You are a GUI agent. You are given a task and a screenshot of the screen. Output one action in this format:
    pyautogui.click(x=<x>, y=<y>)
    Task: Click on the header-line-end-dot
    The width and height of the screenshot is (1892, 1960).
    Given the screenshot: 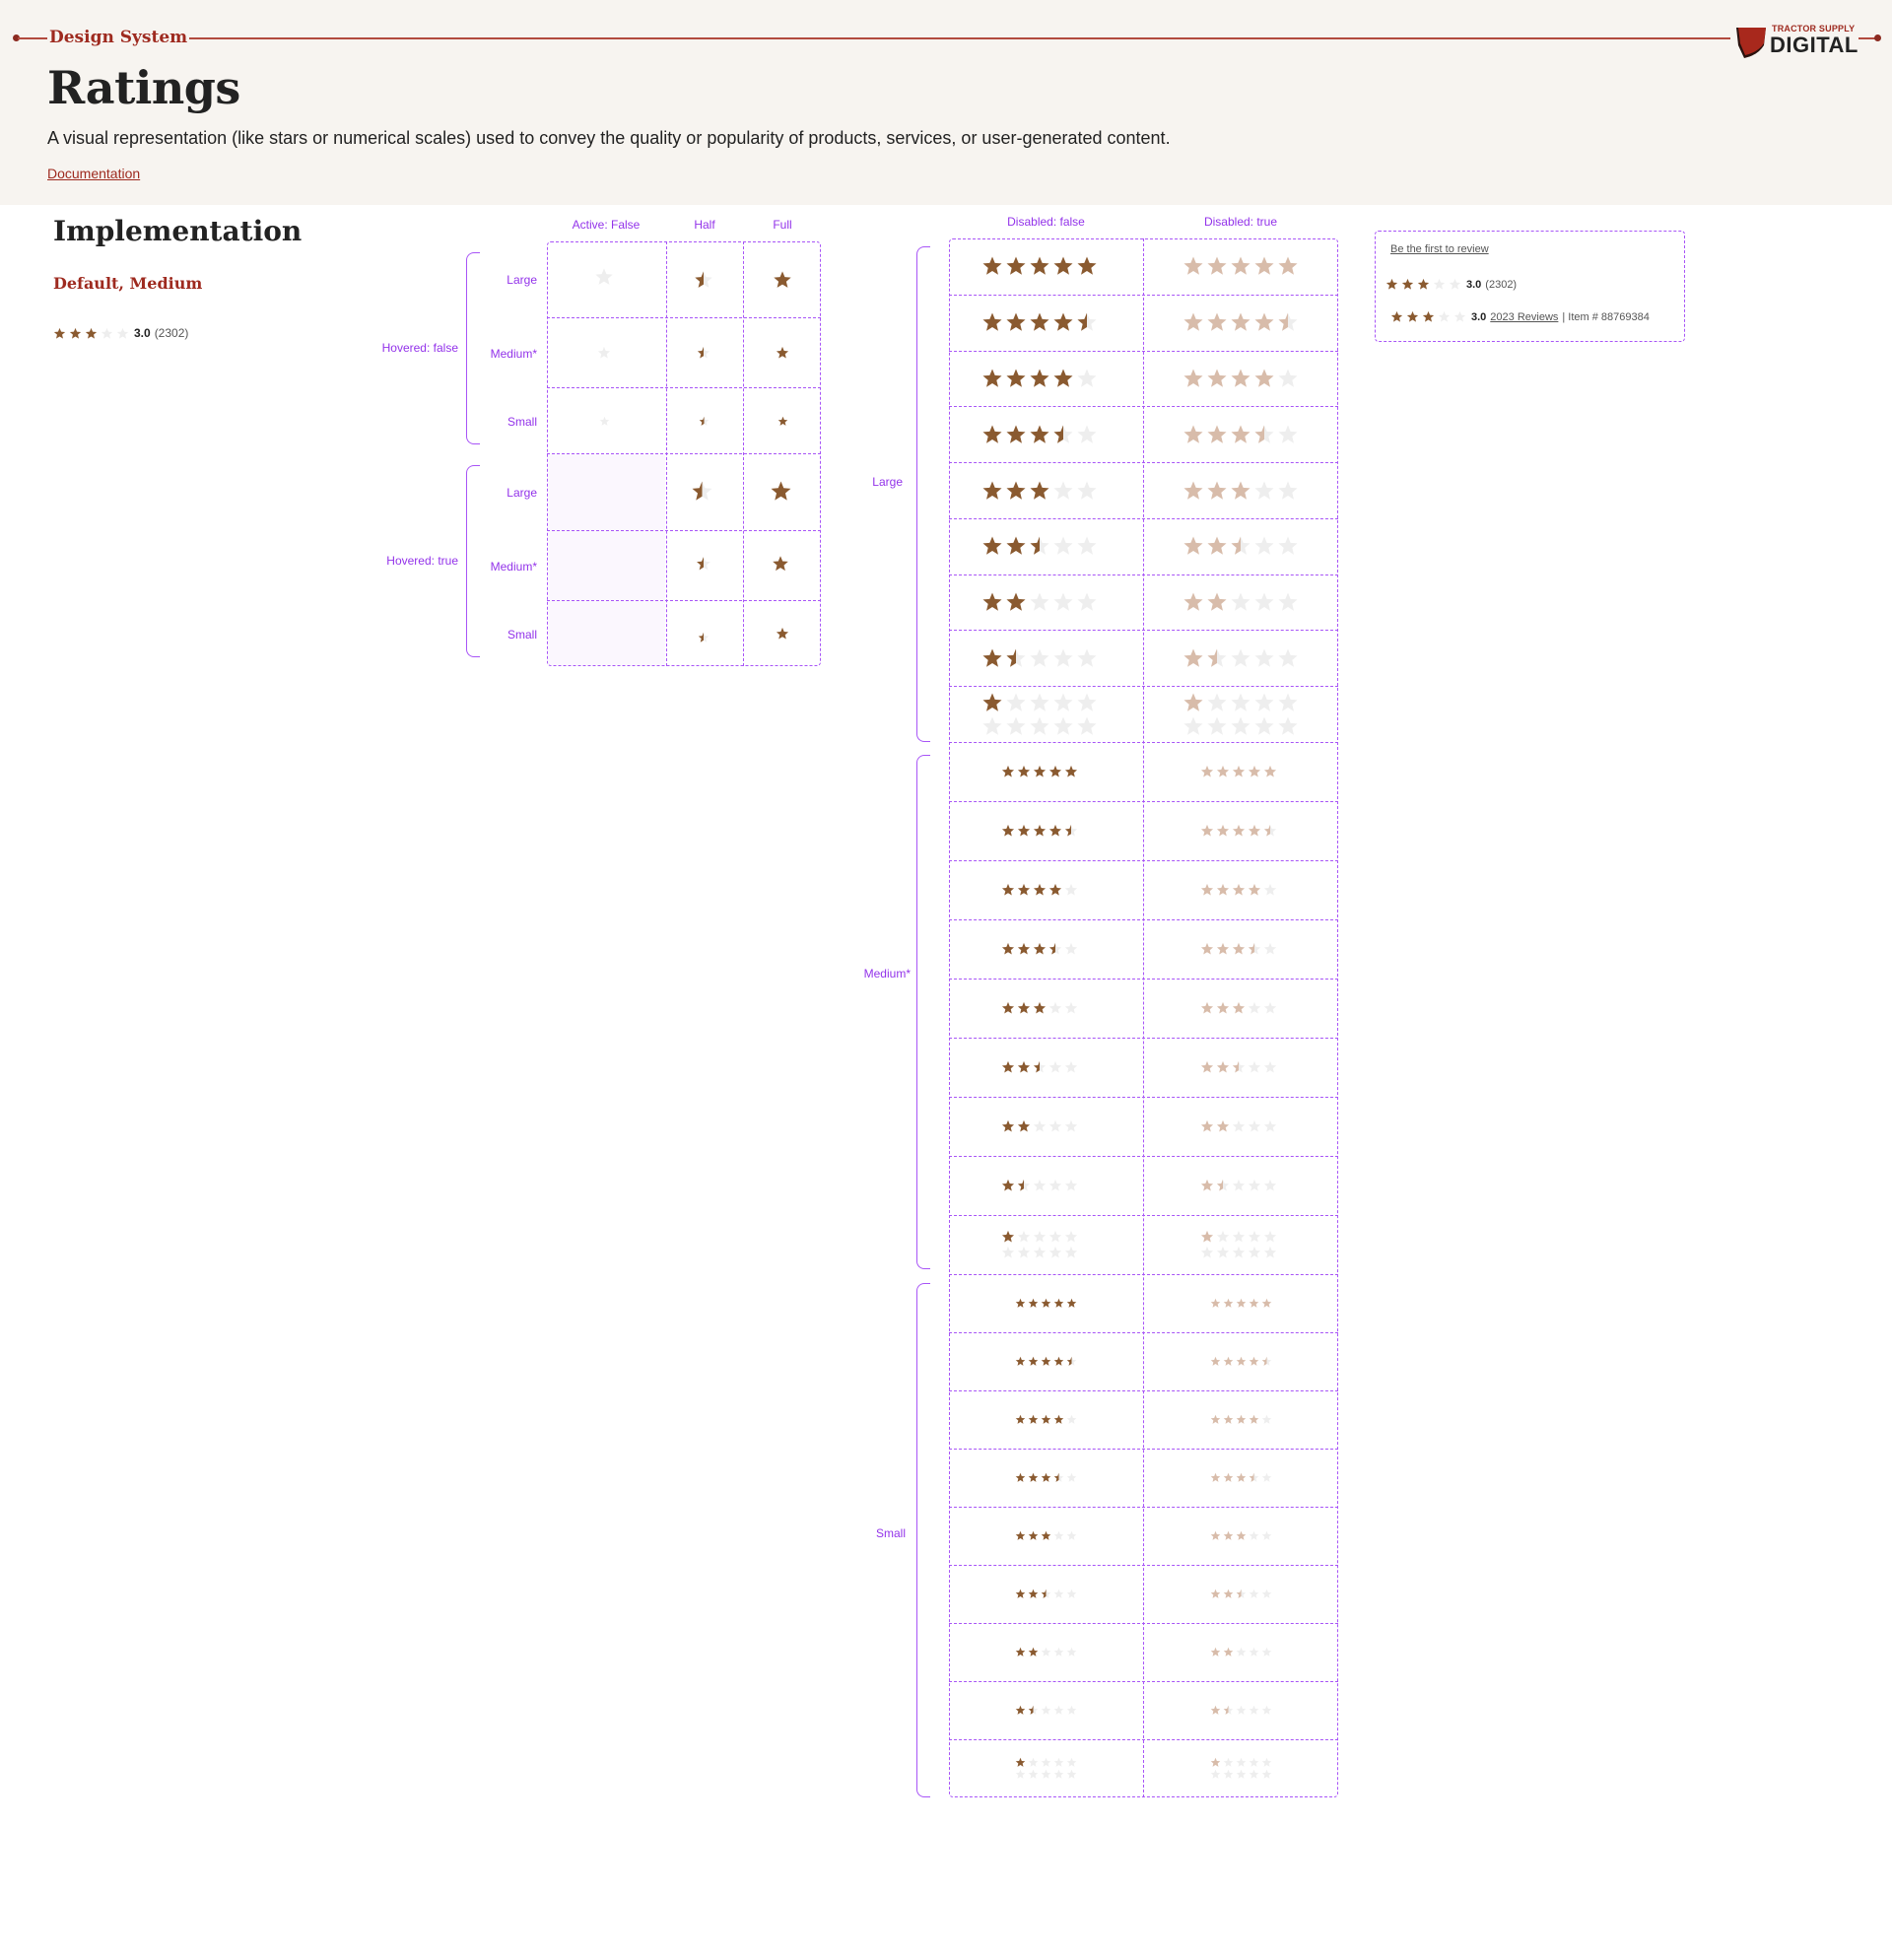 What is the action you would take?
    pyautogui.click(x=1877, y=38)
    